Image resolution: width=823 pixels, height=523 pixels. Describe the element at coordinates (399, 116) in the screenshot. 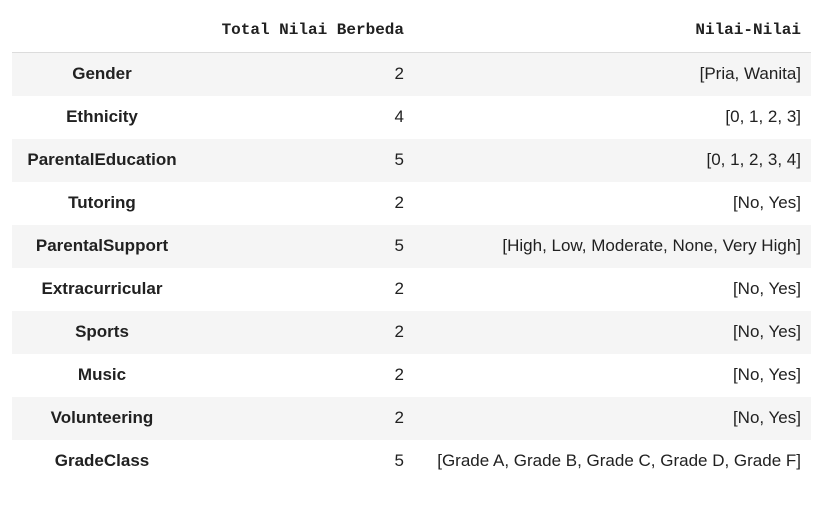

I see `distinct-count-cell: 4` at that location.